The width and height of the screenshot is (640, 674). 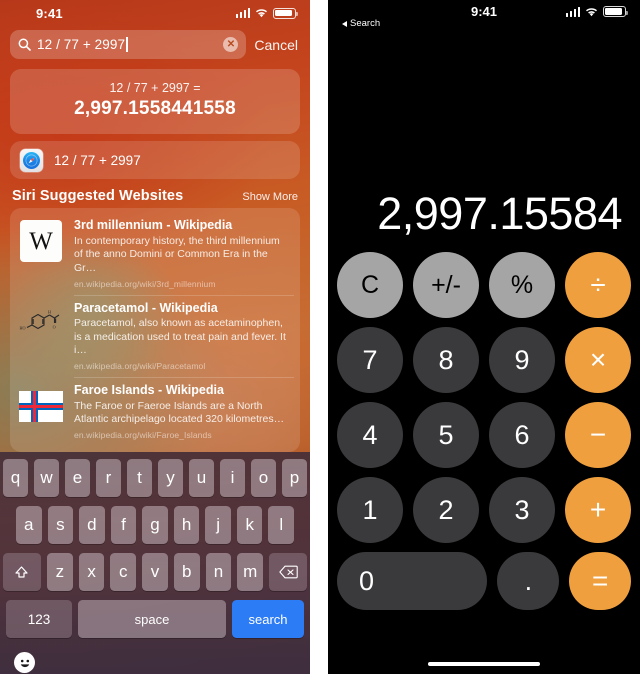 What do you see at coordinates (39, 619) in the screenshot?
I see `numeric-key: 123` at bounding box center [39, 619].